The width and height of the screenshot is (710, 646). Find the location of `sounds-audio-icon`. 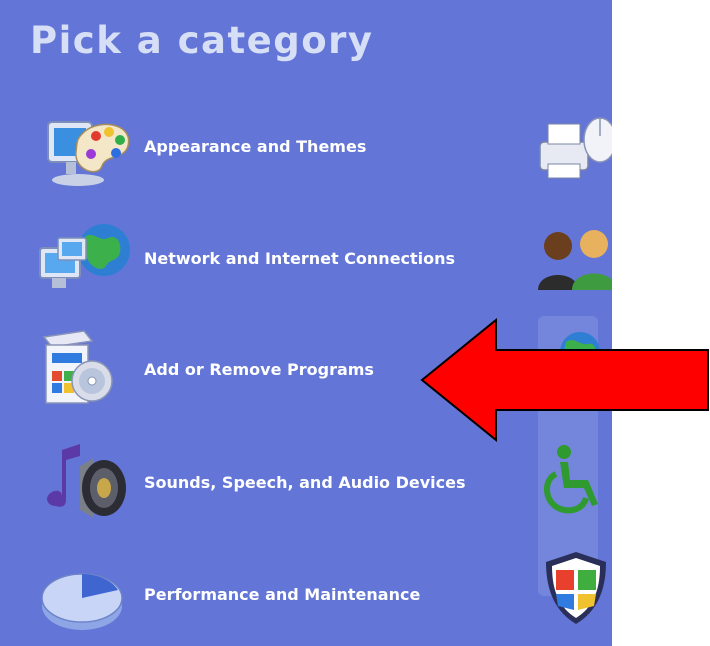

sounds-audio-icon is located at coordinates (86, 482).